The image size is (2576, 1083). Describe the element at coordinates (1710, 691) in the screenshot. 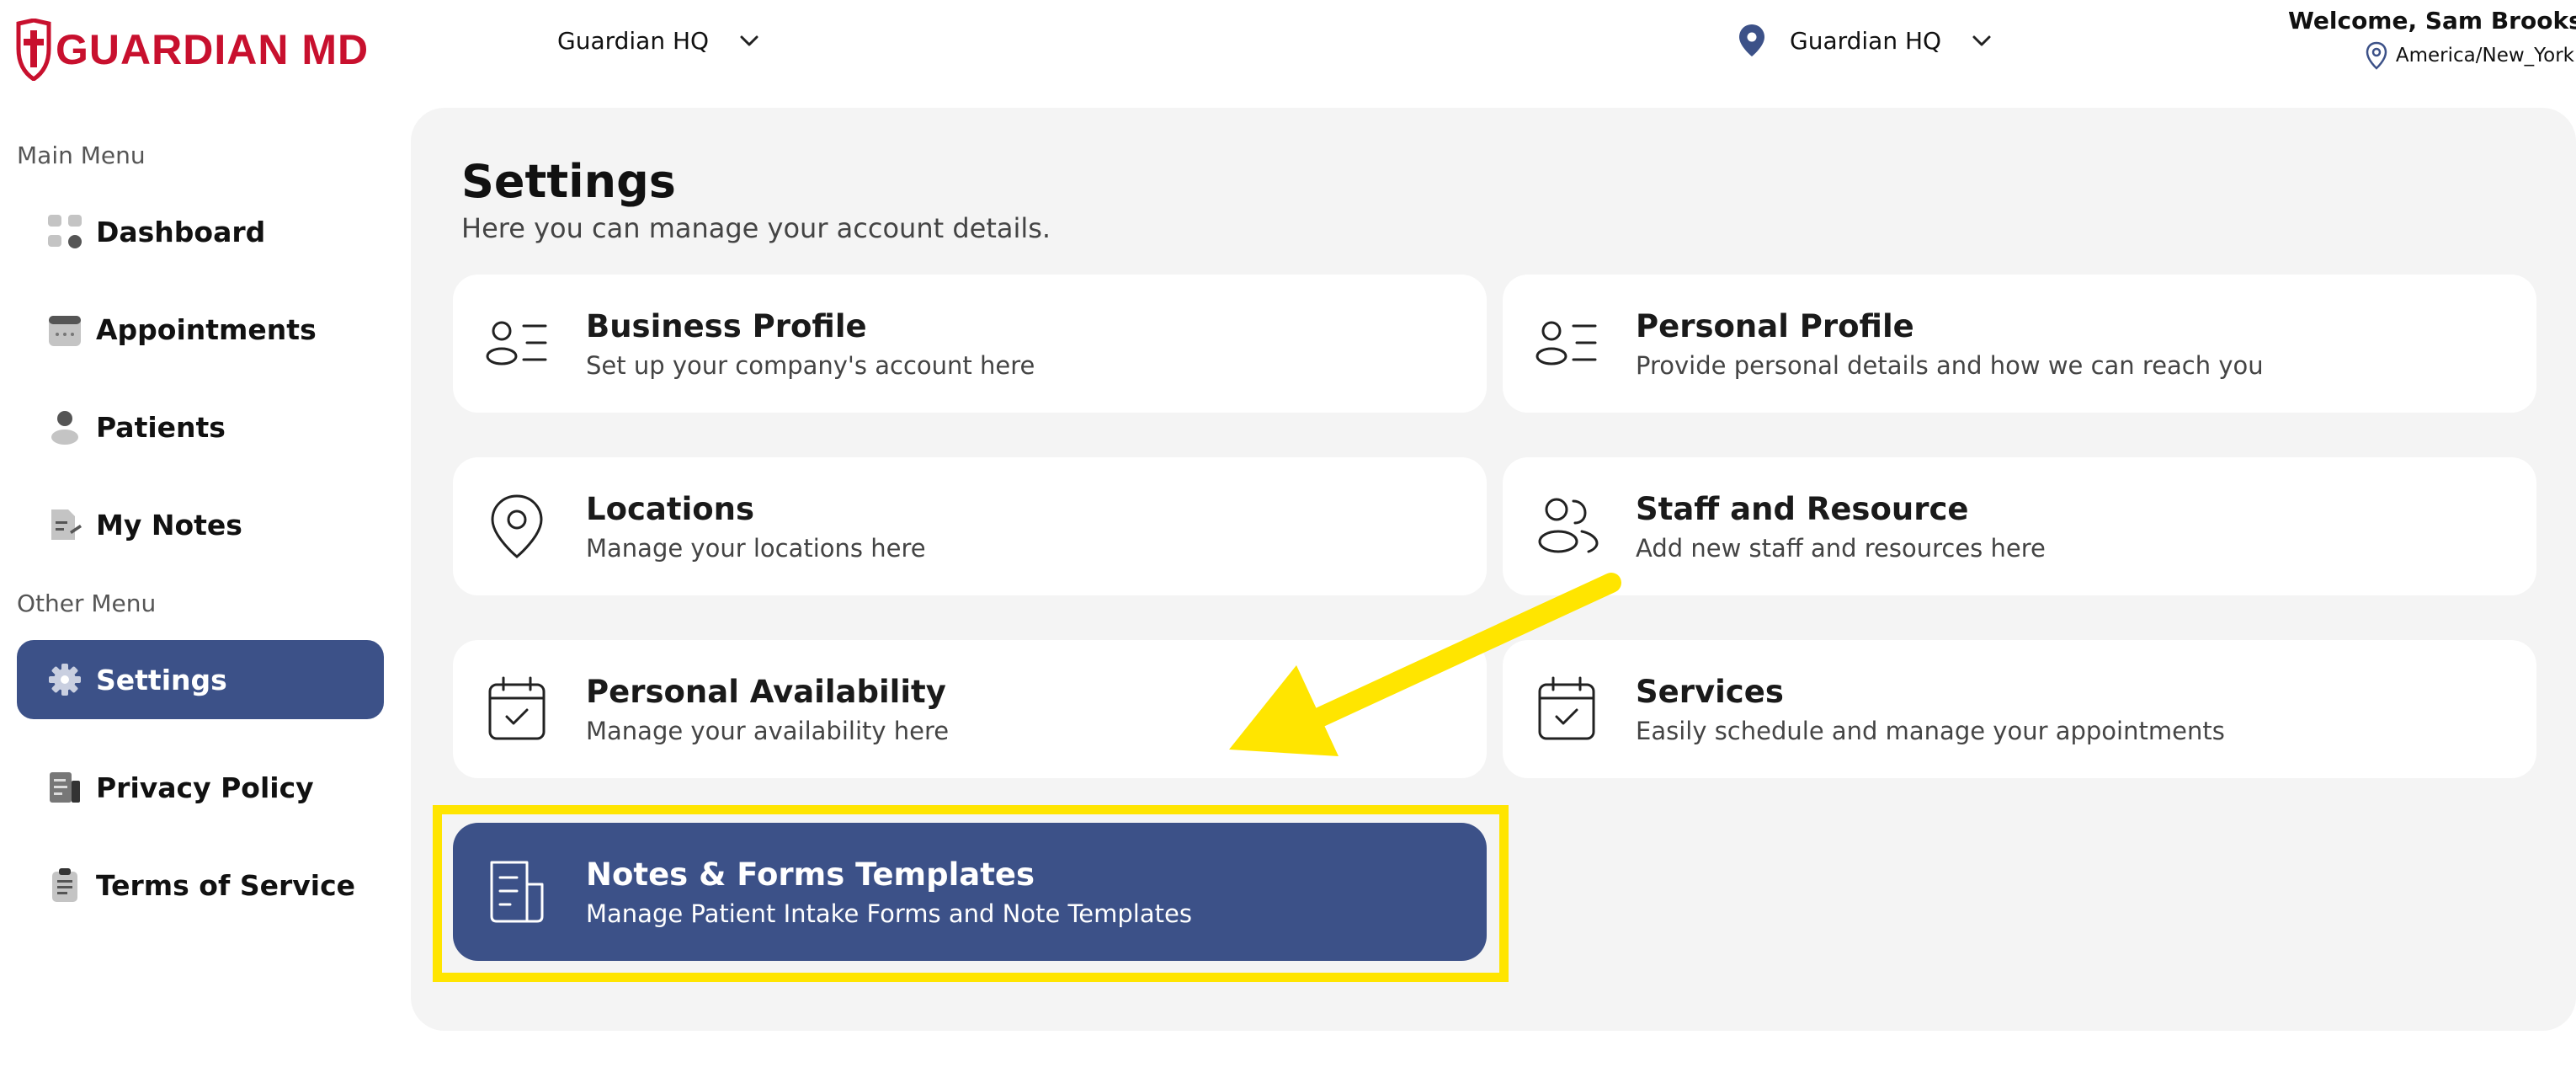

I see `card-title: Services` at that location.